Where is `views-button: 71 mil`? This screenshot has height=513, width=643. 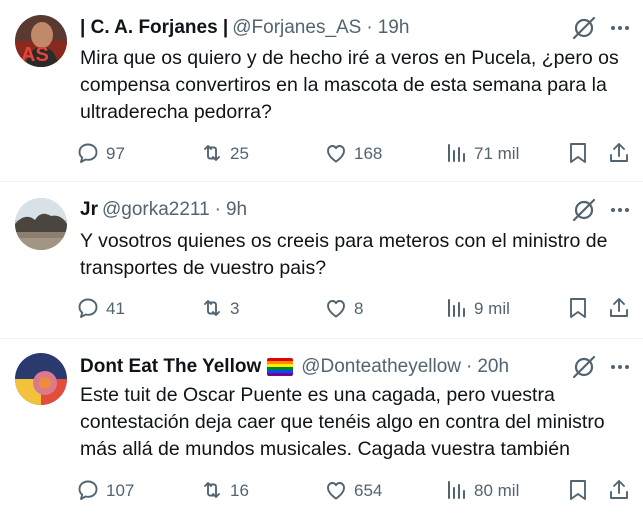
views-button: 71 mil is located at coordinates (481, 153).